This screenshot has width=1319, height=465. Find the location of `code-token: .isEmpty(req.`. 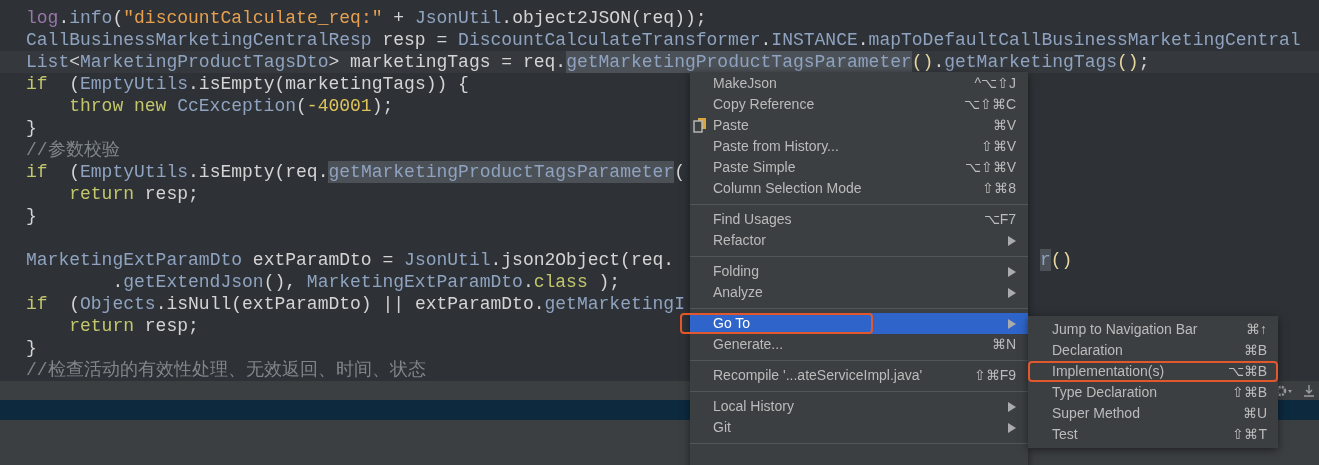

code-token: .isEmpty(req. is located at coordinates (258, 172).